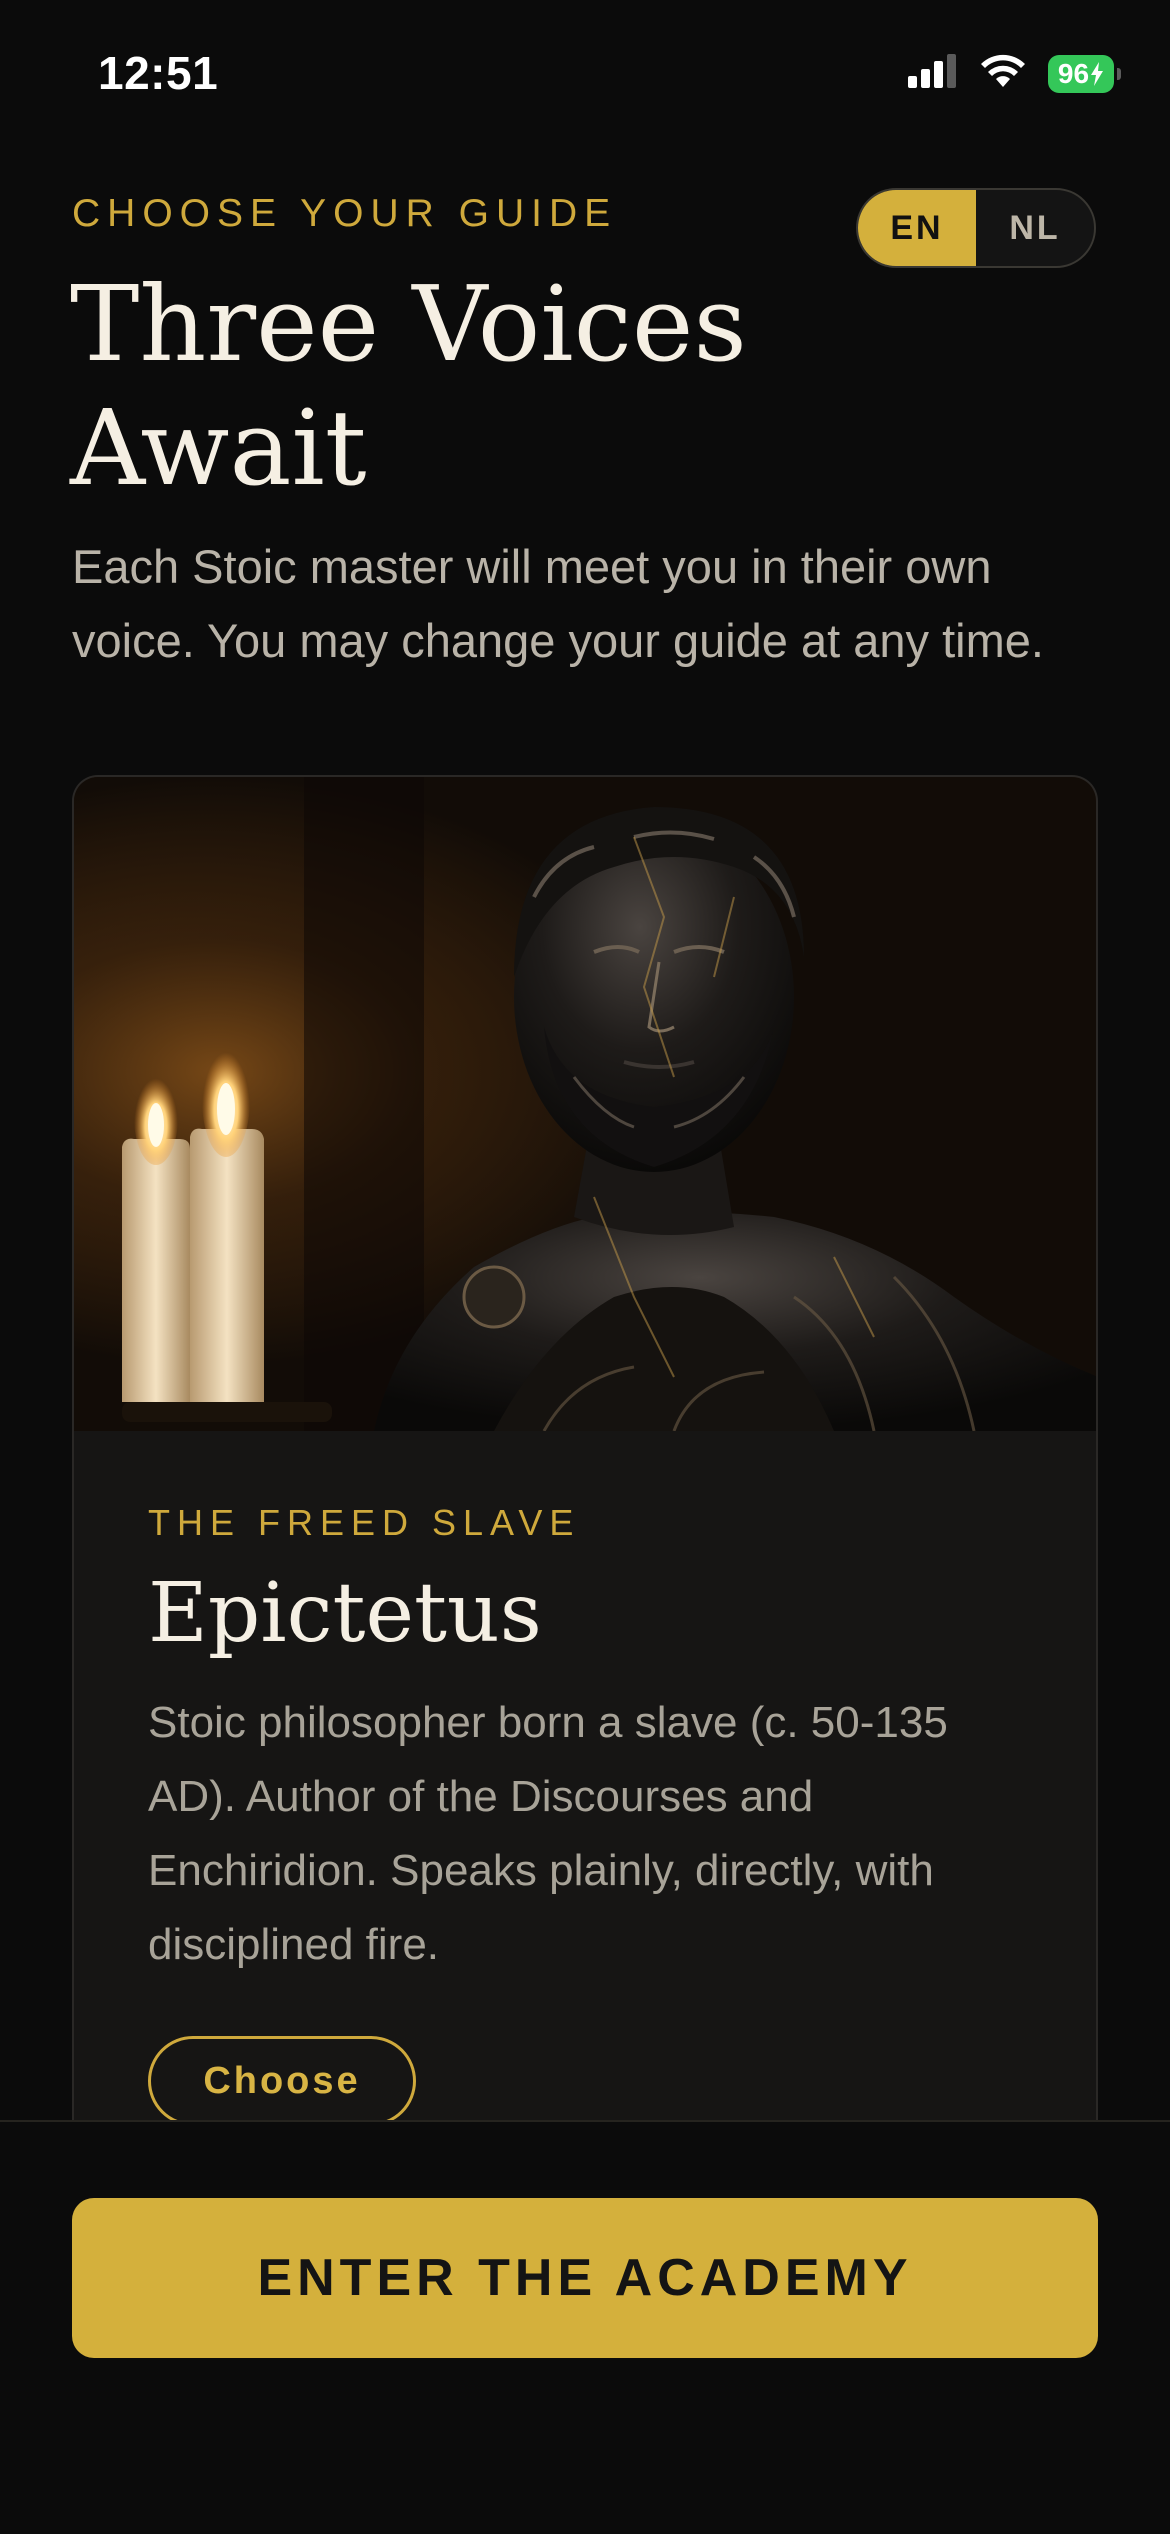 The height and width of the screenshot is (2534, 1170). I want to click on signal-icon, so click(933, 73).